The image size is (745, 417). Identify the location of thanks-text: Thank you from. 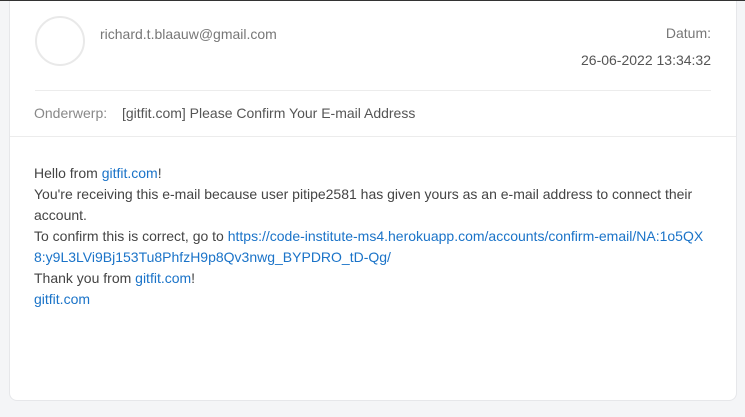
(85, 278).